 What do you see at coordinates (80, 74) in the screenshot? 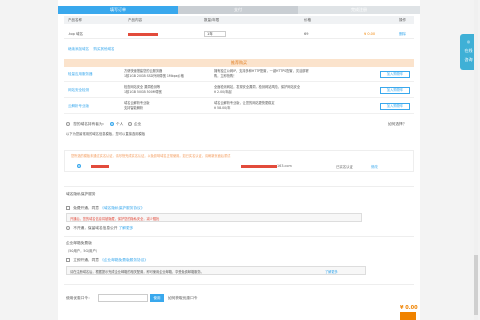
I see `recommend-name: 轻量应用服务器` at bounding box center [80, 74].